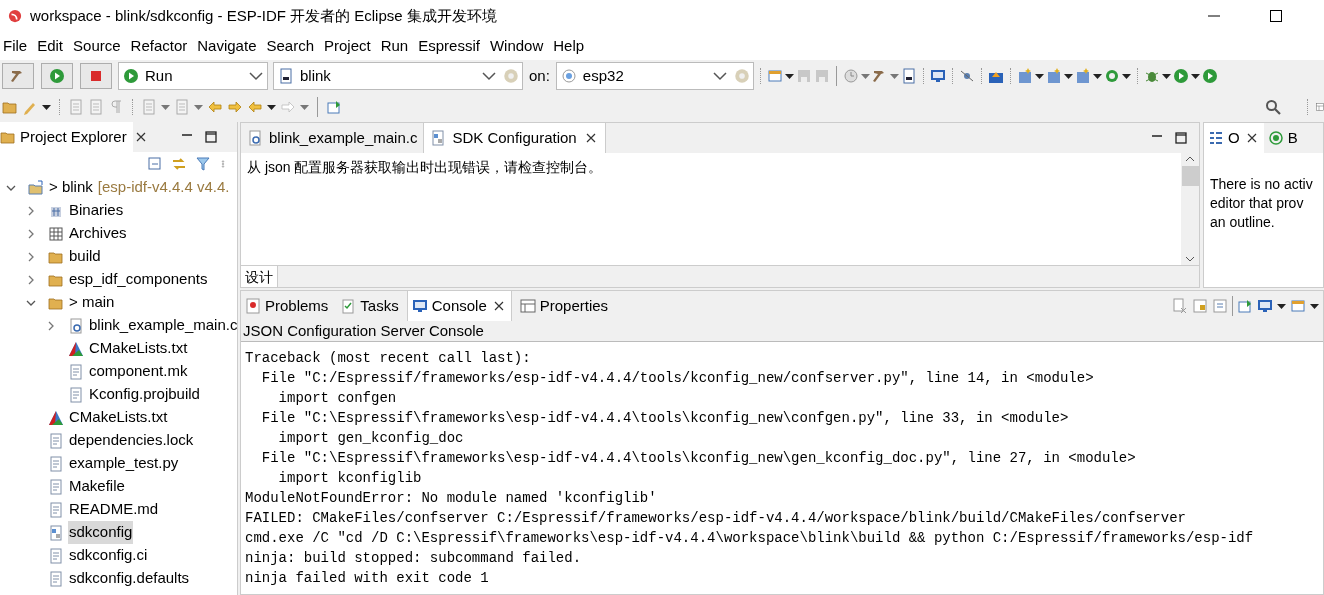 The width and height of the screenshot is (1324, 595). What do you see at coordinates (259, 276) in the screenshot?
I see `design-tab: 设计` at bounding box center [259, 276].